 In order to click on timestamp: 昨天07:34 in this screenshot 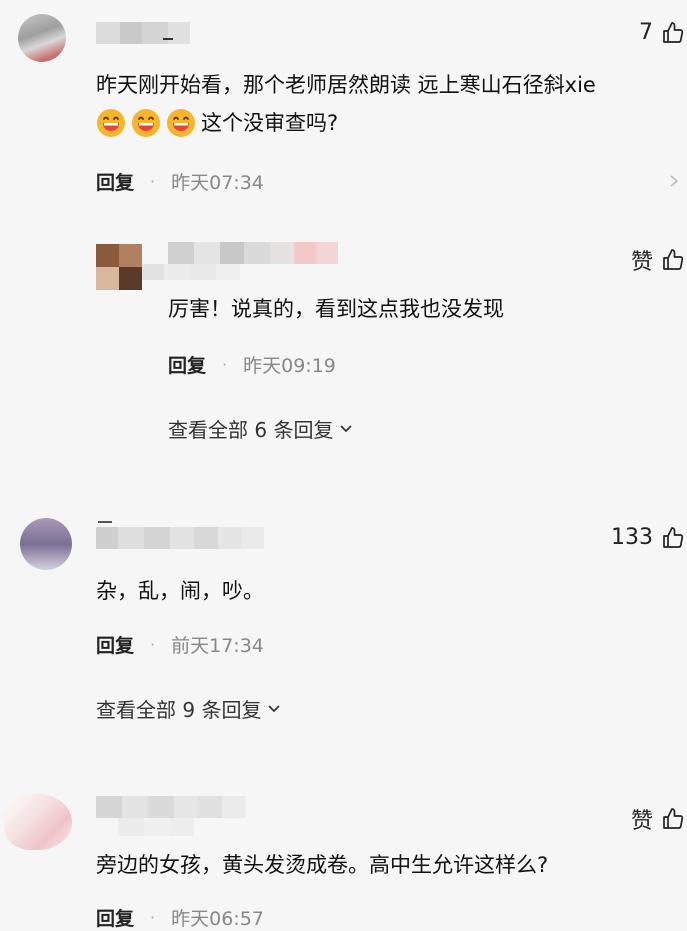, I will do `click(217, 183)`.